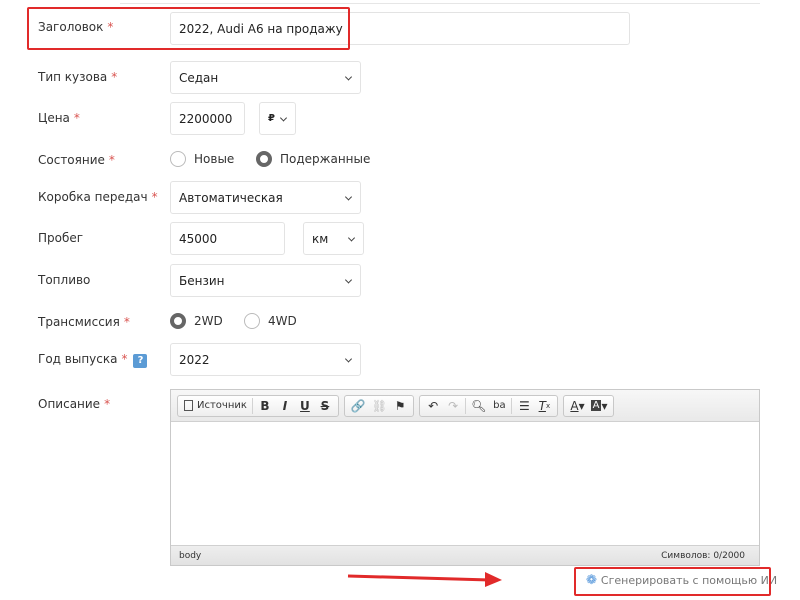 Image resolution: width=800 pixels, height=600 pixels. Describe the element at coordinates (599, 406) in the screenshot. I see `background-color-icon: A ▾` at that location.